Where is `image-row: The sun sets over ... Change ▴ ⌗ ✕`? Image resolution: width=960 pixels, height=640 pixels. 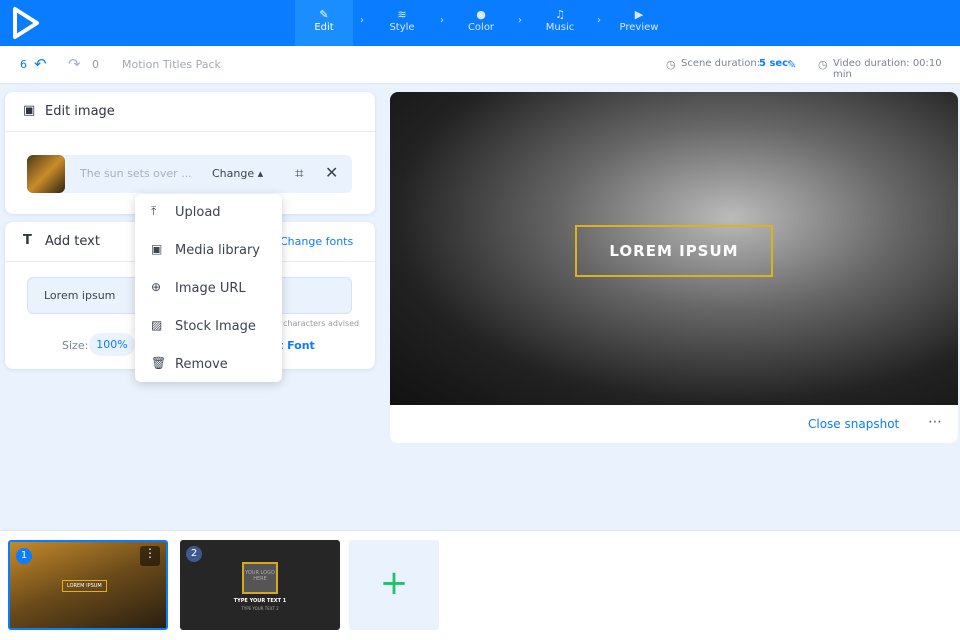 image-row: The sun sets over ... Change ▴ ⌗ ✕ is located at coordinates (189, 174).